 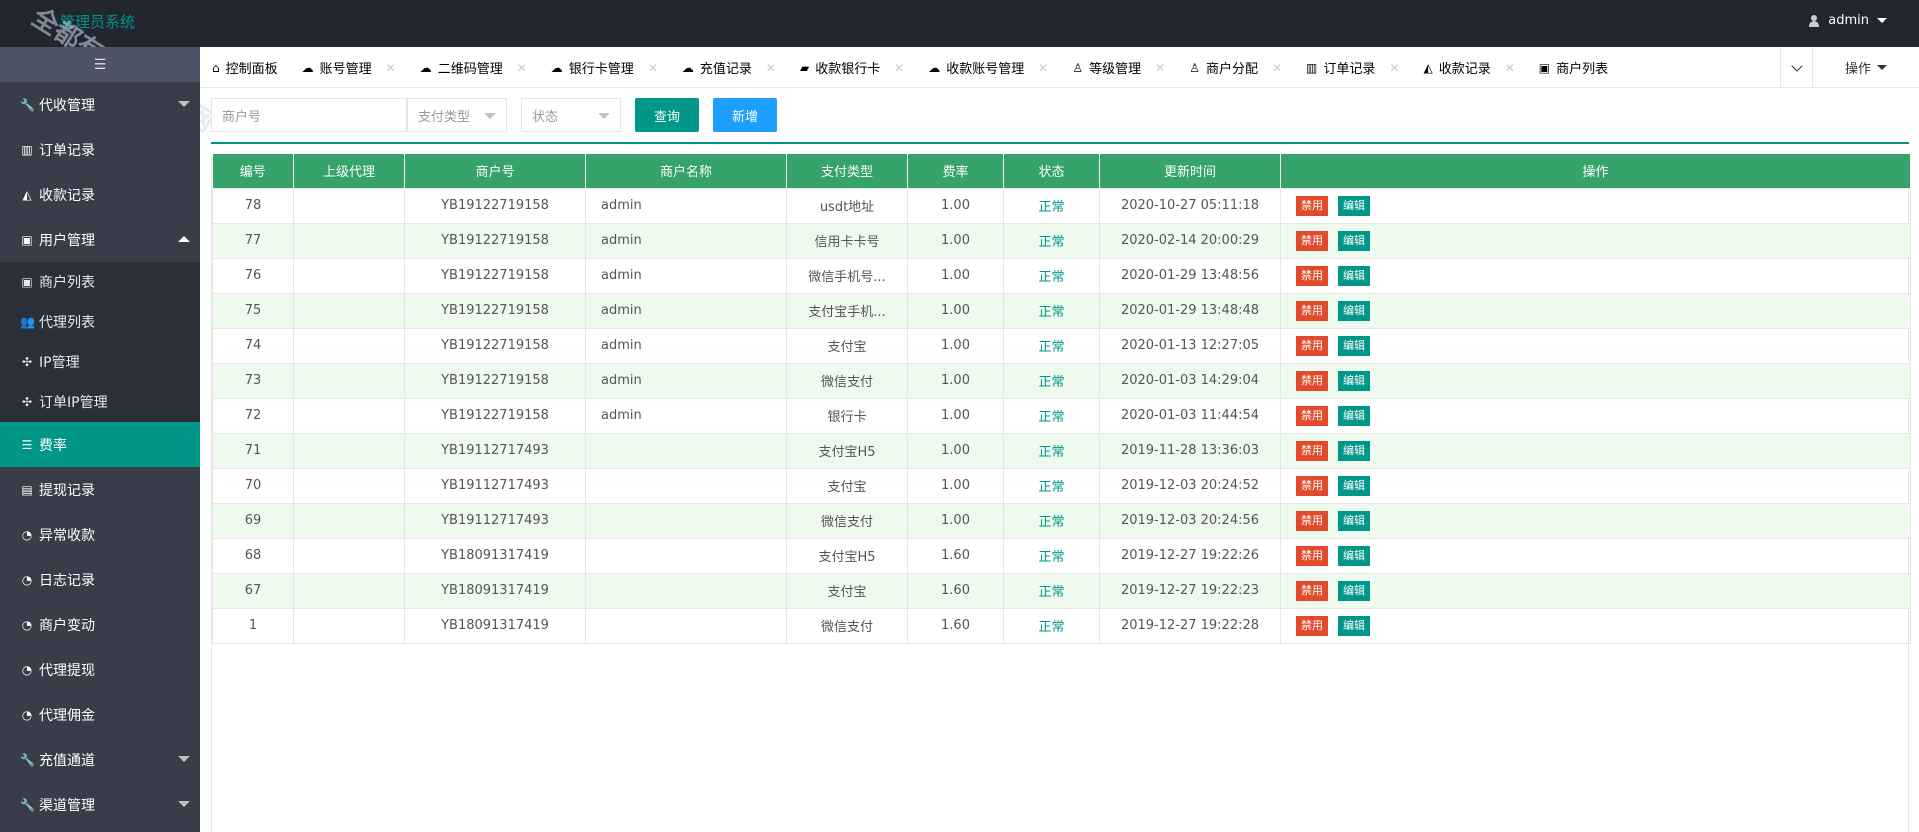 What do you see at coordinates (100, 714) in the screenshot?
I see `sidebar-item: ◔ 代理佣金` at bounding box center [100, 714].